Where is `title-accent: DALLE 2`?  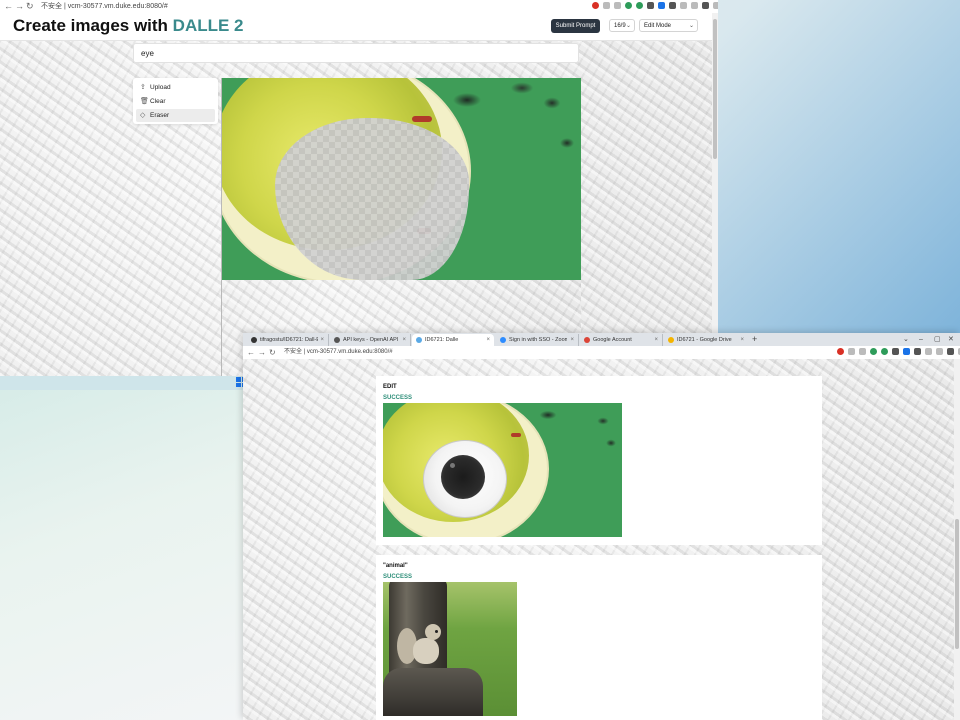 title-accent: DALLE 2 is located at coordinates (208, 25).